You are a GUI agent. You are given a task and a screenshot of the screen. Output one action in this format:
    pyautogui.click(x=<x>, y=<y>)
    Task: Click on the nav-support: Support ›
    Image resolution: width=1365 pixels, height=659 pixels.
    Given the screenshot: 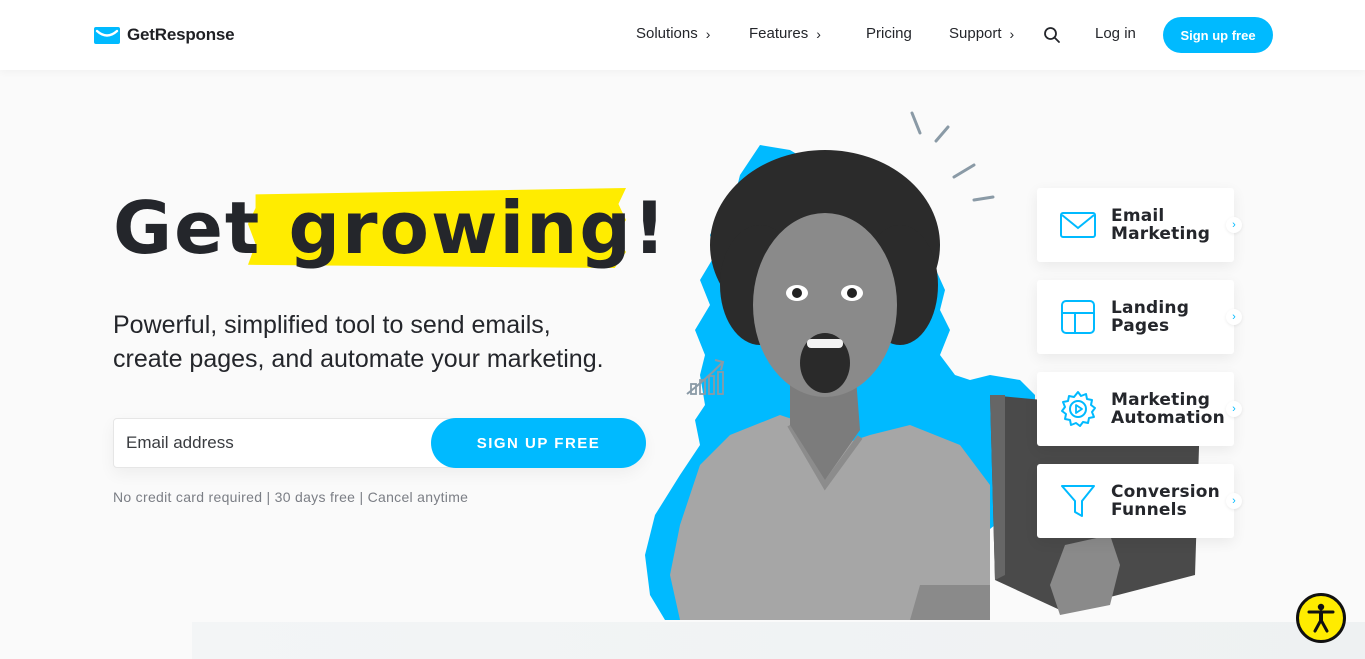 What is the action you would take?
    pyautogui.click(x=981, y=33)
    